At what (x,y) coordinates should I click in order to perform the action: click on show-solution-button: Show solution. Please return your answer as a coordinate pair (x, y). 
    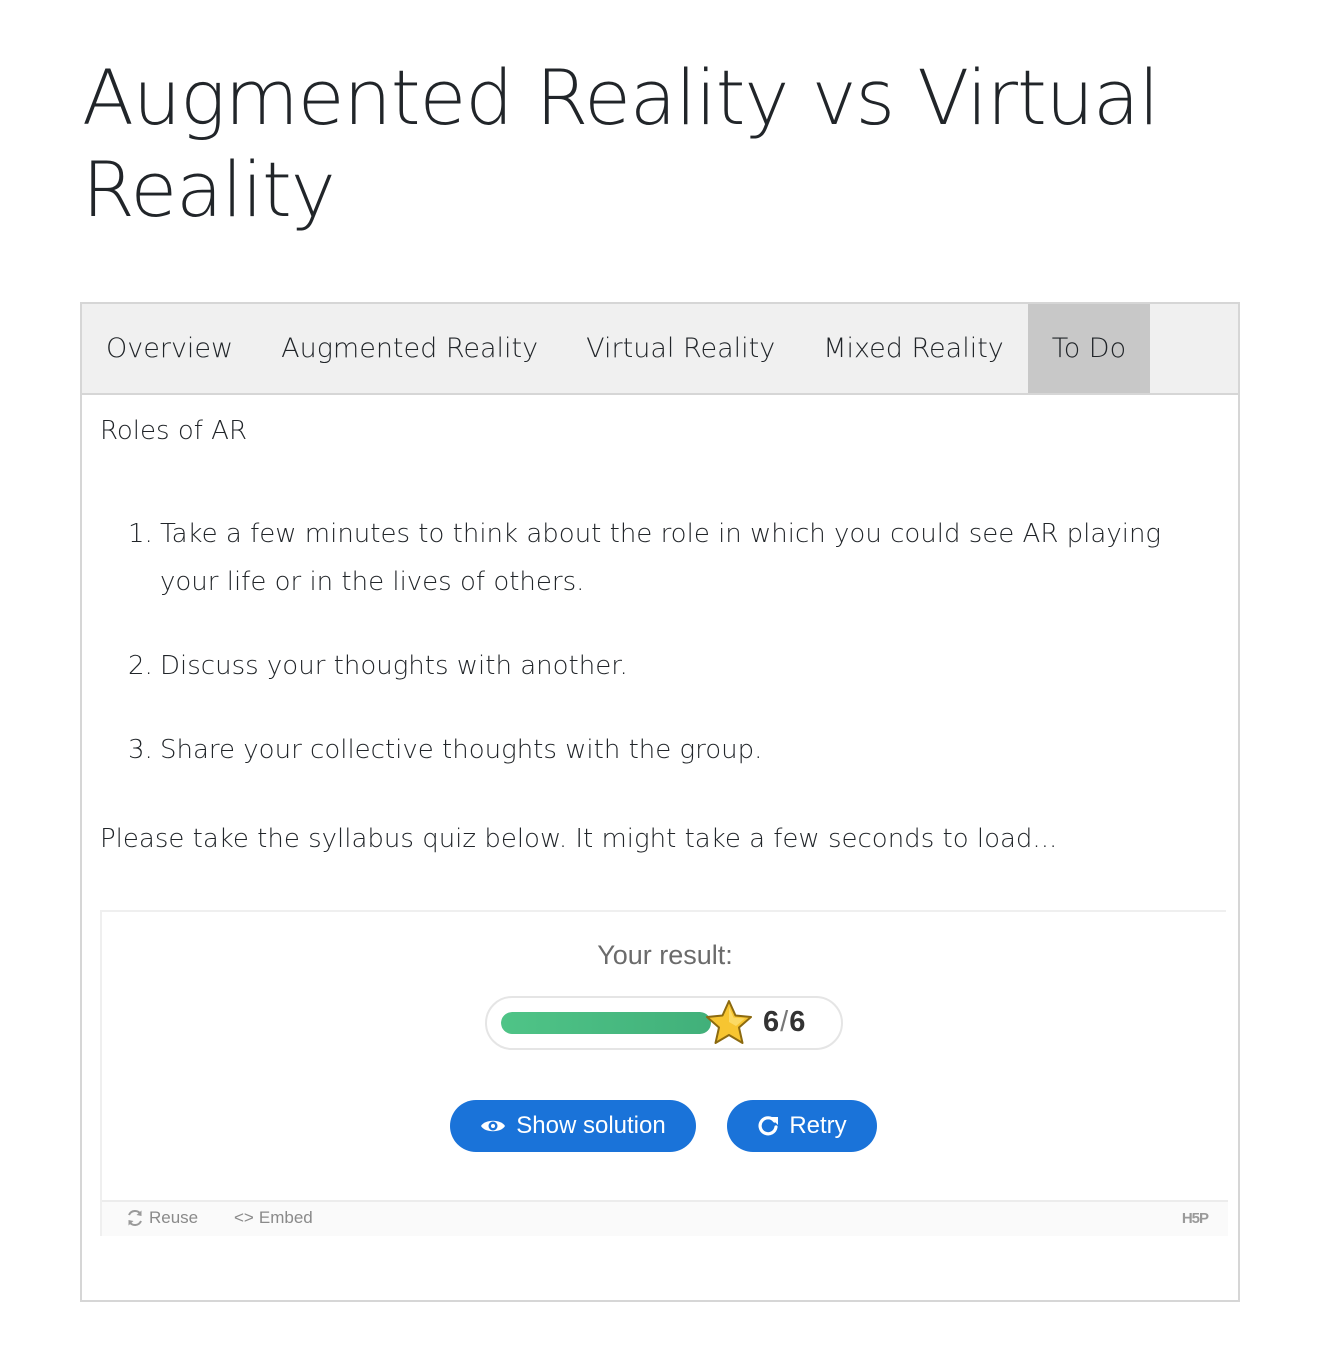
    Looking at the image, I should click on (573, 1126).